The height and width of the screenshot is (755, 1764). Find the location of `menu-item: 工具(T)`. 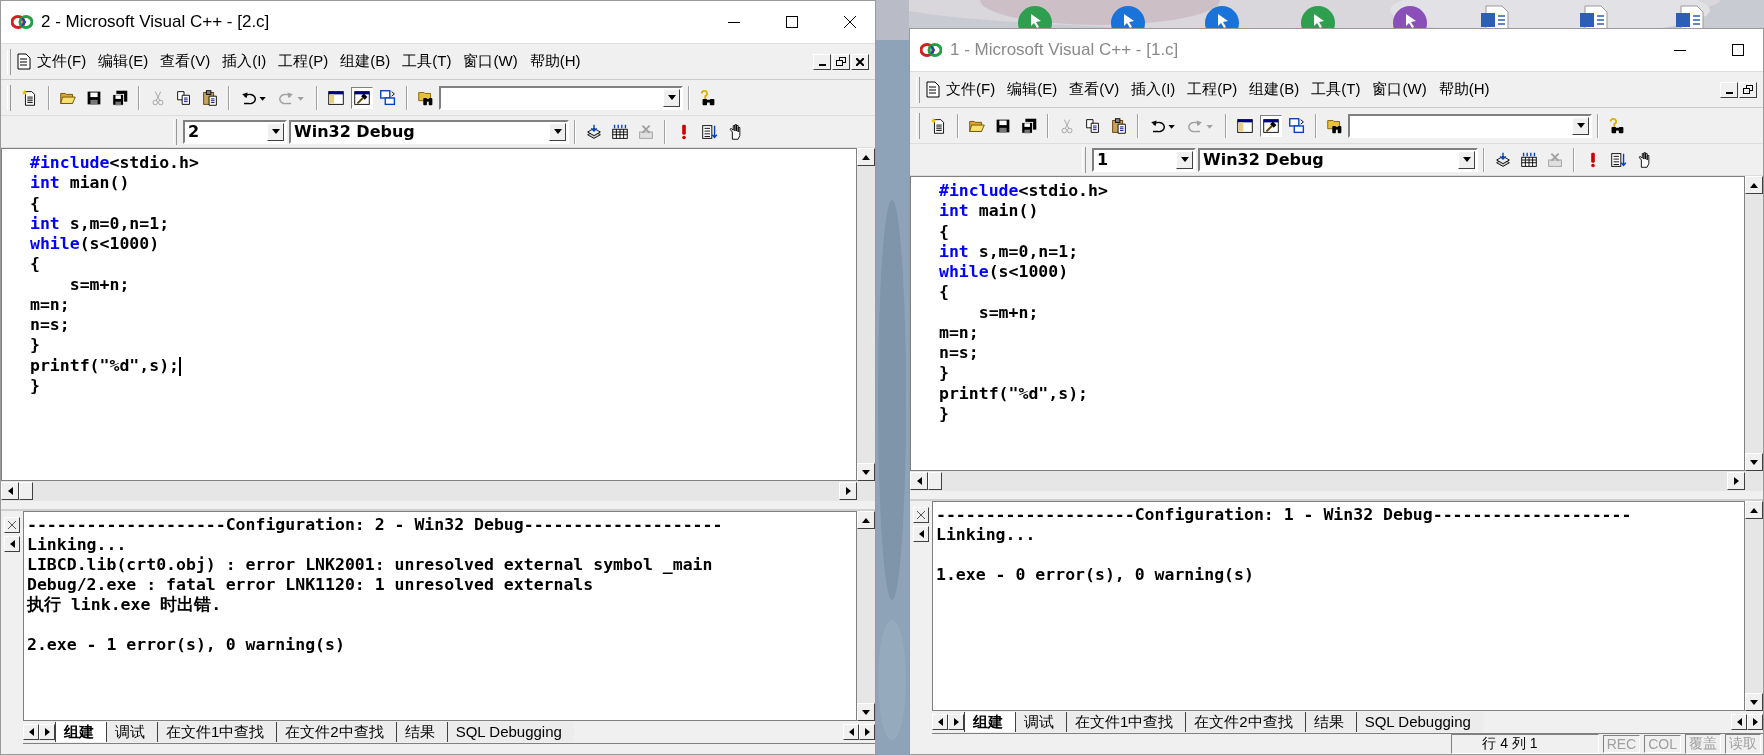

menu-item: 工具(T) is located at coordinates (427, 61).